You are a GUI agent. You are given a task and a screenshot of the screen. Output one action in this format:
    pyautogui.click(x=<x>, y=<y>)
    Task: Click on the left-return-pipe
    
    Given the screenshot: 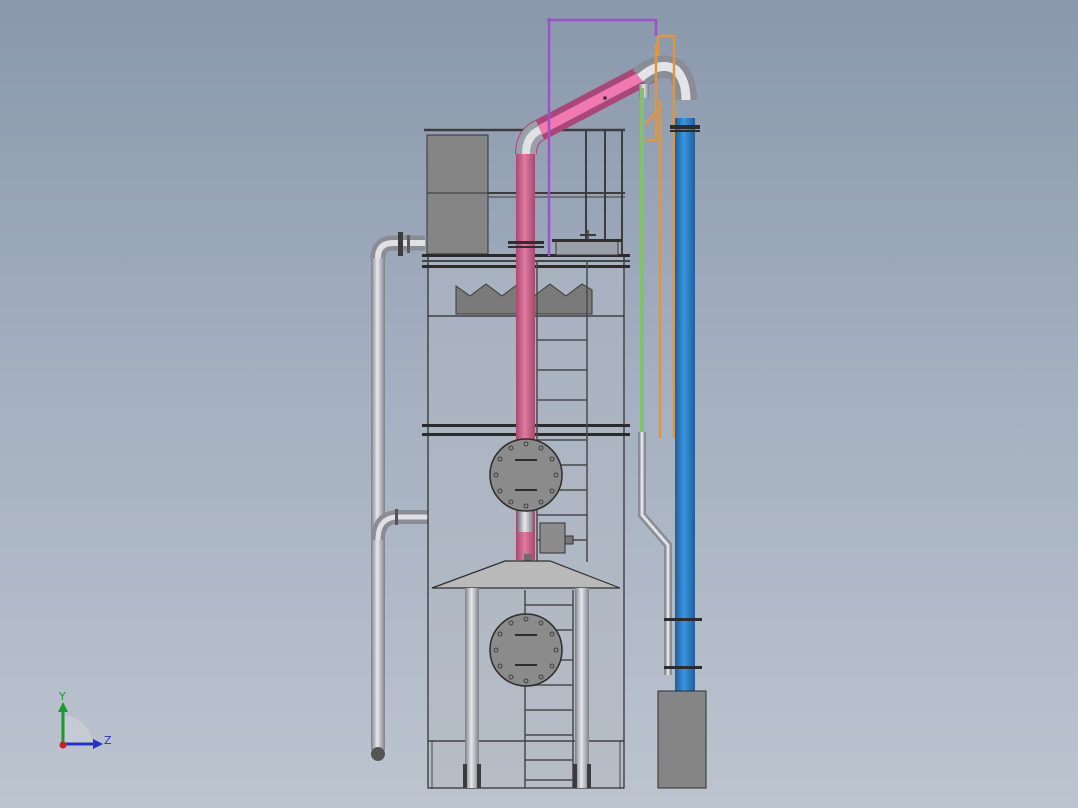 What is the action you would take?
    pyautogui.click(x=397, y=496)
    